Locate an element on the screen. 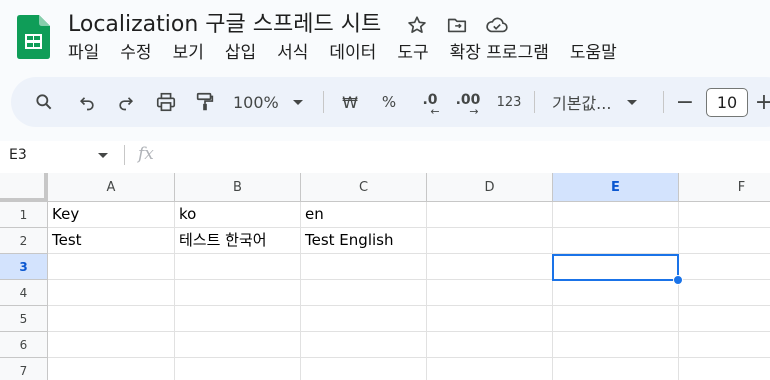 The image size is (770, 380). menu-data: 데이터 is located at coordinates (352, 53).